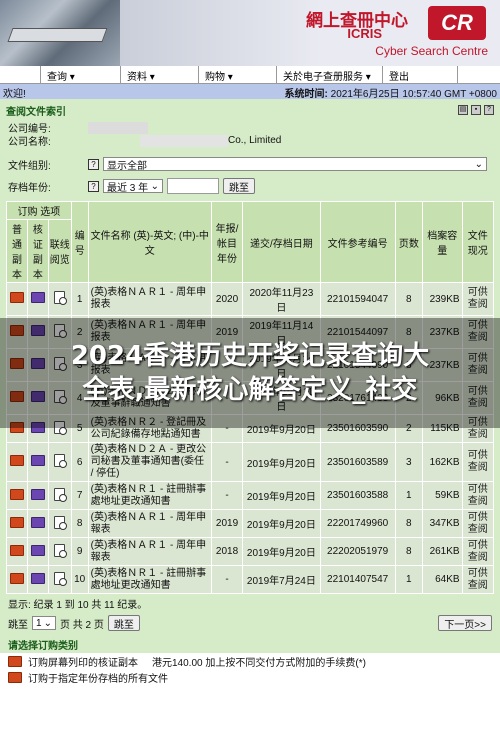  I want to click on welcome-bar: 欢迎! 系统时间: 2021年6月25日 10:57:40 GMT +0800, so click(250, 92).